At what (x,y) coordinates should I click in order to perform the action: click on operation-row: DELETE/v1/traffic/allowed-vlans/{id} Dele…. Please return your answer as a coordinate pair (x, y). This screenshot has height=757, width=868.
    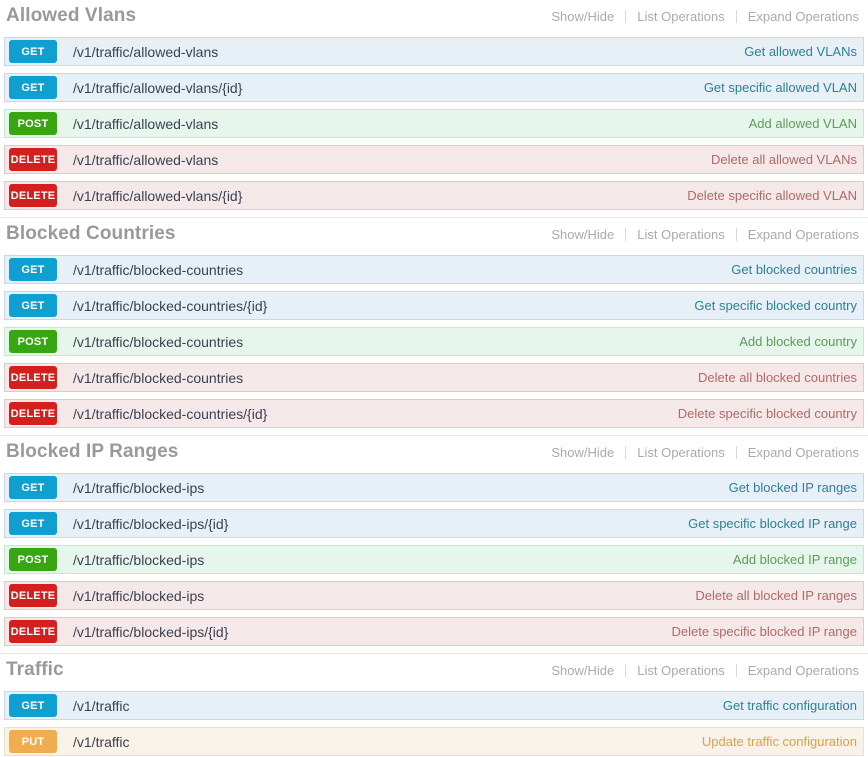
    Looking at the image, I should click on (434, 195).